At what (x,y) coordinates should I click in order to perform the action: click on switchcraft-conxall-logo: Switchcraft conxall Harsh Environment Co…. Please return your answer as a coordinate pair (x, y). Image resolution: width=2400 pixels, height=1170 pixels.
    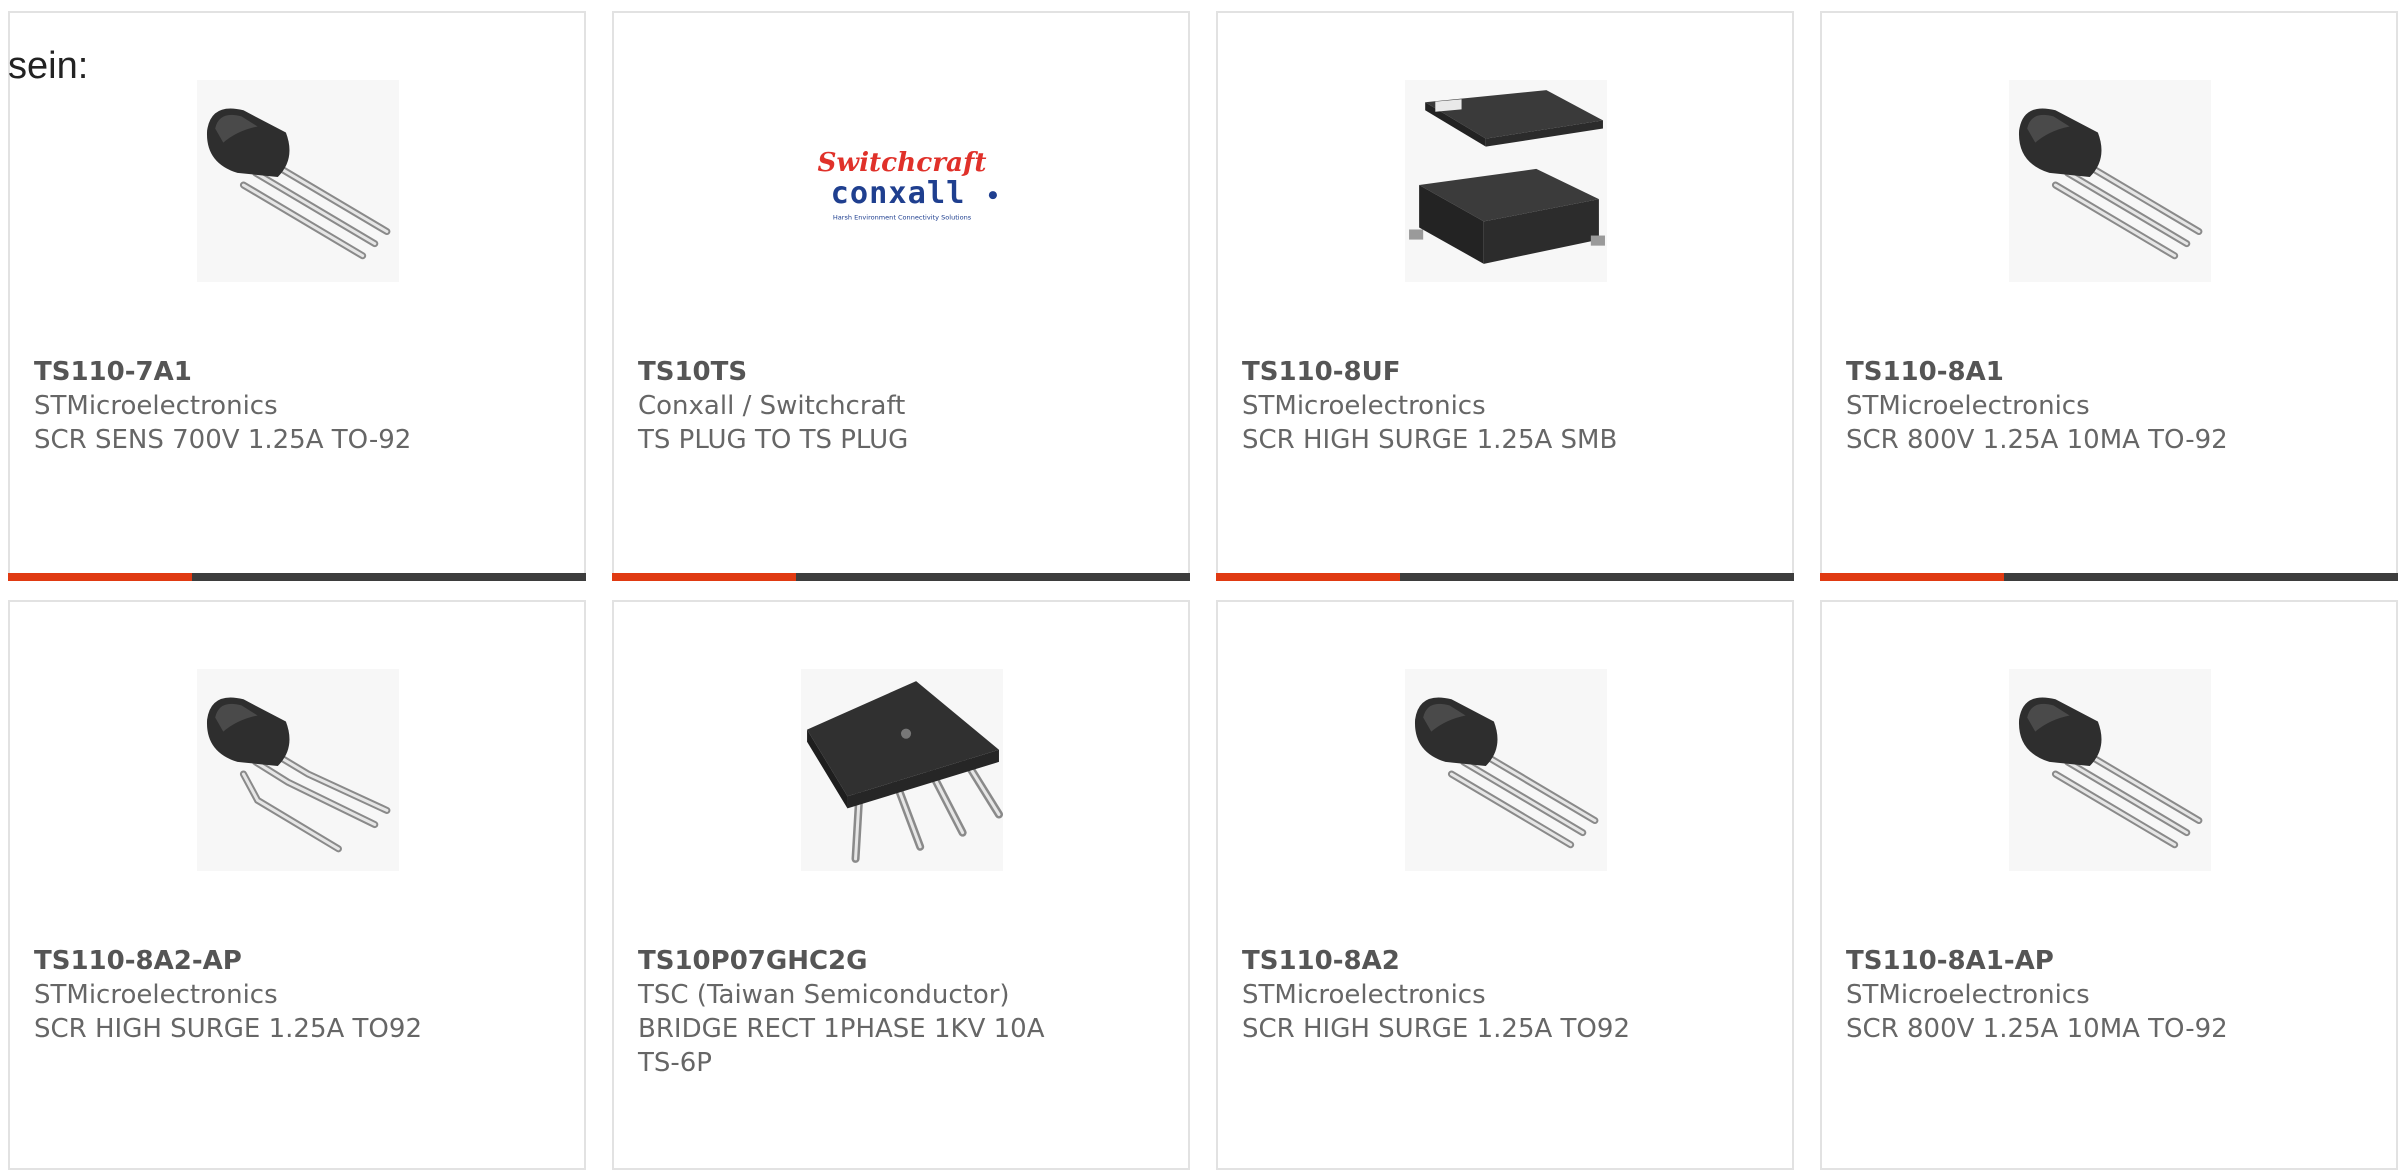
    Looking at the image, I should click on (907, 184).